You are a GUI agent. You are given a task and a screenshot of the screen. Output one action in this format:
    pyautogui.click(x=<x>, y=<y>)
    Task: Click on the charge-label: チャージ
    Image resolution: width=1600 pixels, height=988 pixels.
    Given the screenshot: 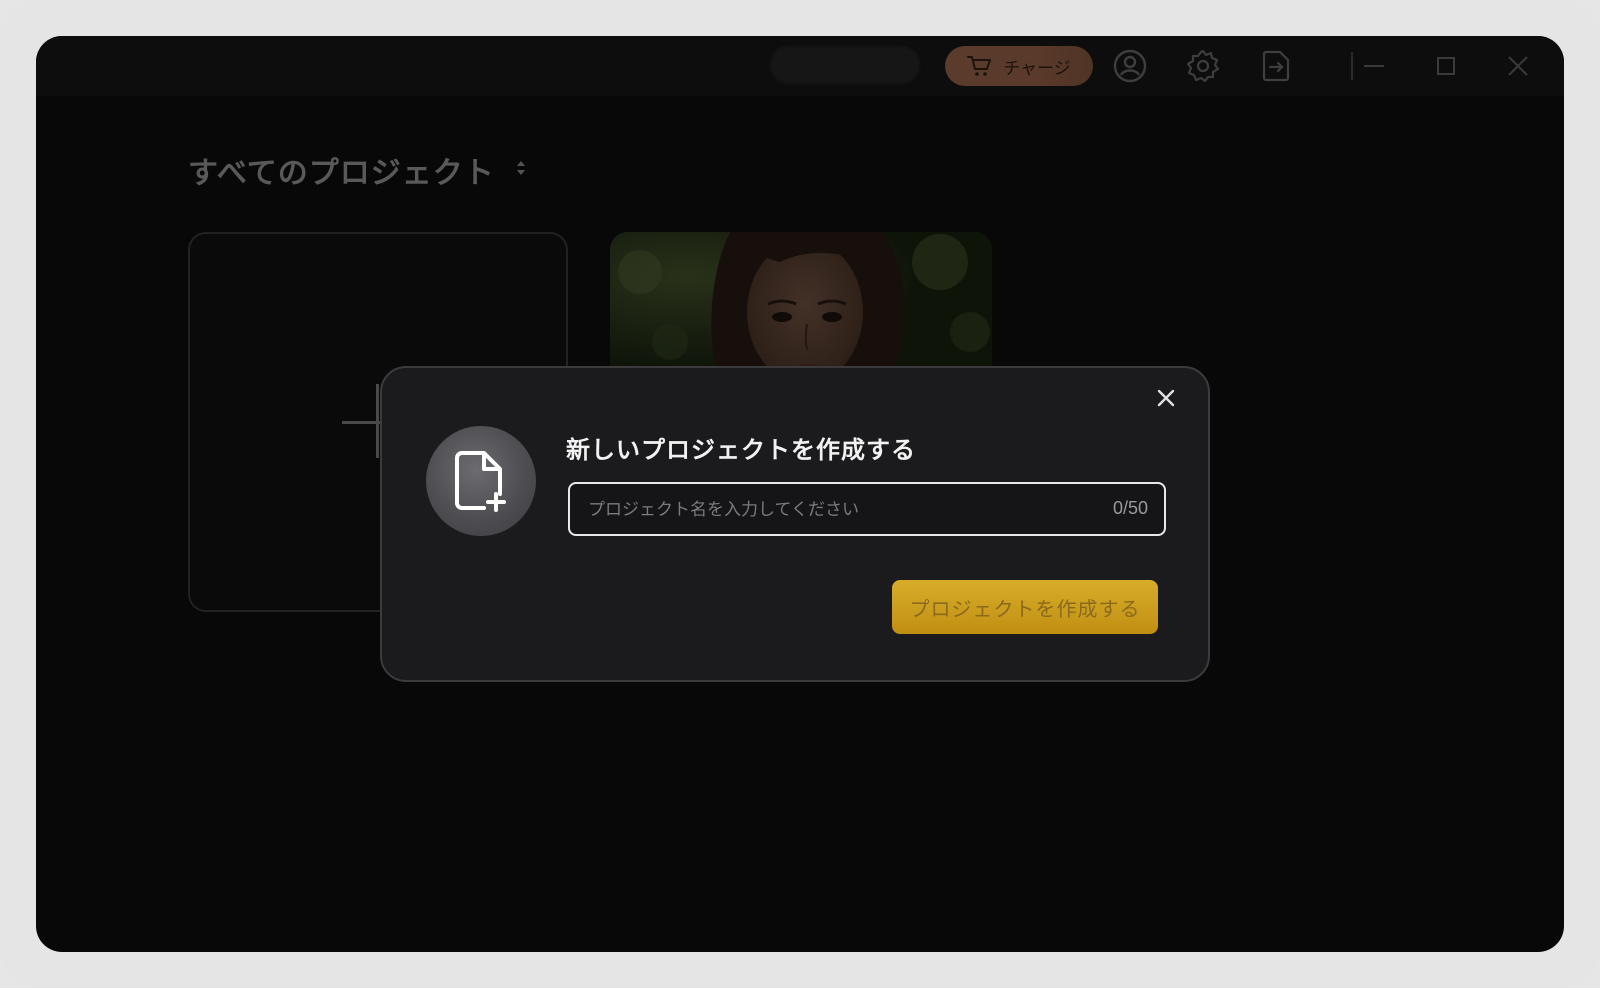 What is the action you would take?
    pyautogui.click(x=1037, y=68)
    